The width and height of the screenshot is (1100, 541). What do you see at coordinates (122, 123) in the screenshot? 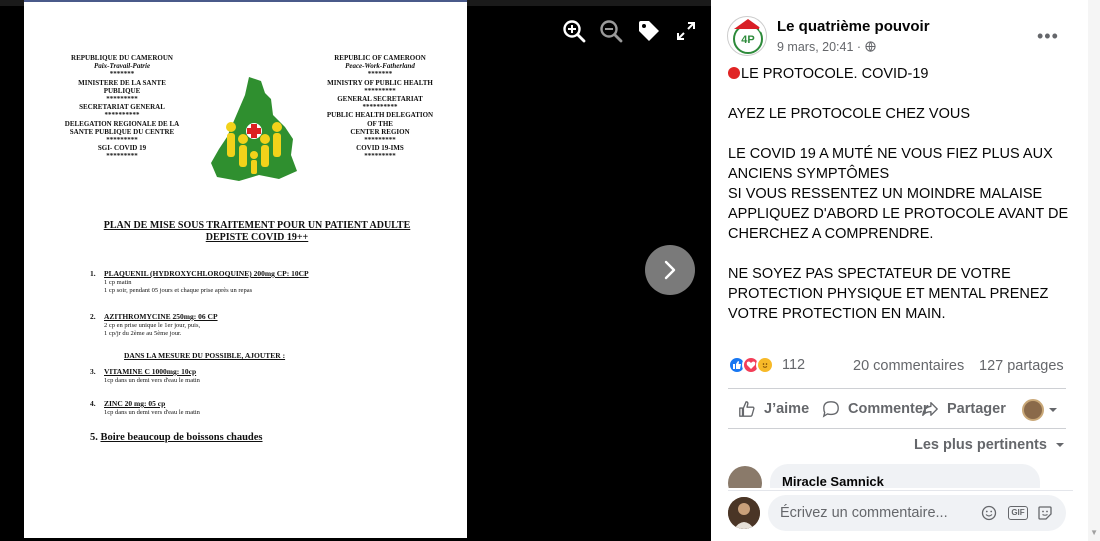
I see `header-line: DELEGATION REGIONALE DE LA` at bounding box center [122, 123].